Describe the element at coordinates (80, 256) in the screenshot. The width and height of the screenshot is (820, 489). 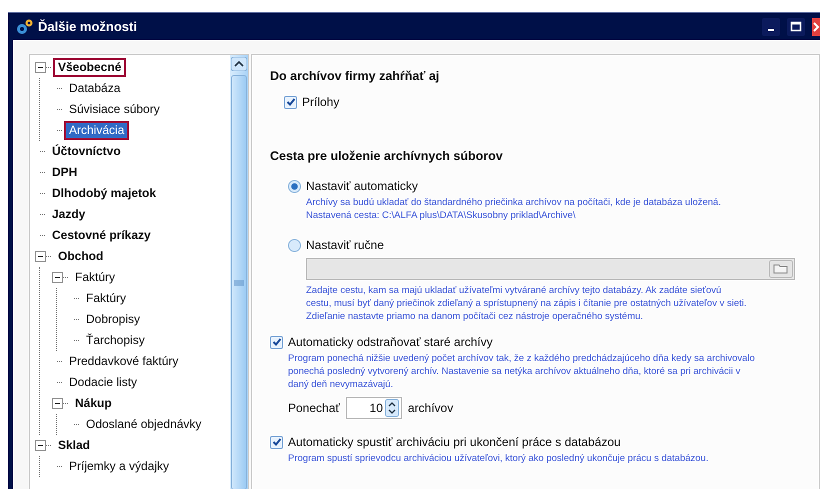
I see `tree-item: Obchod` at that location.